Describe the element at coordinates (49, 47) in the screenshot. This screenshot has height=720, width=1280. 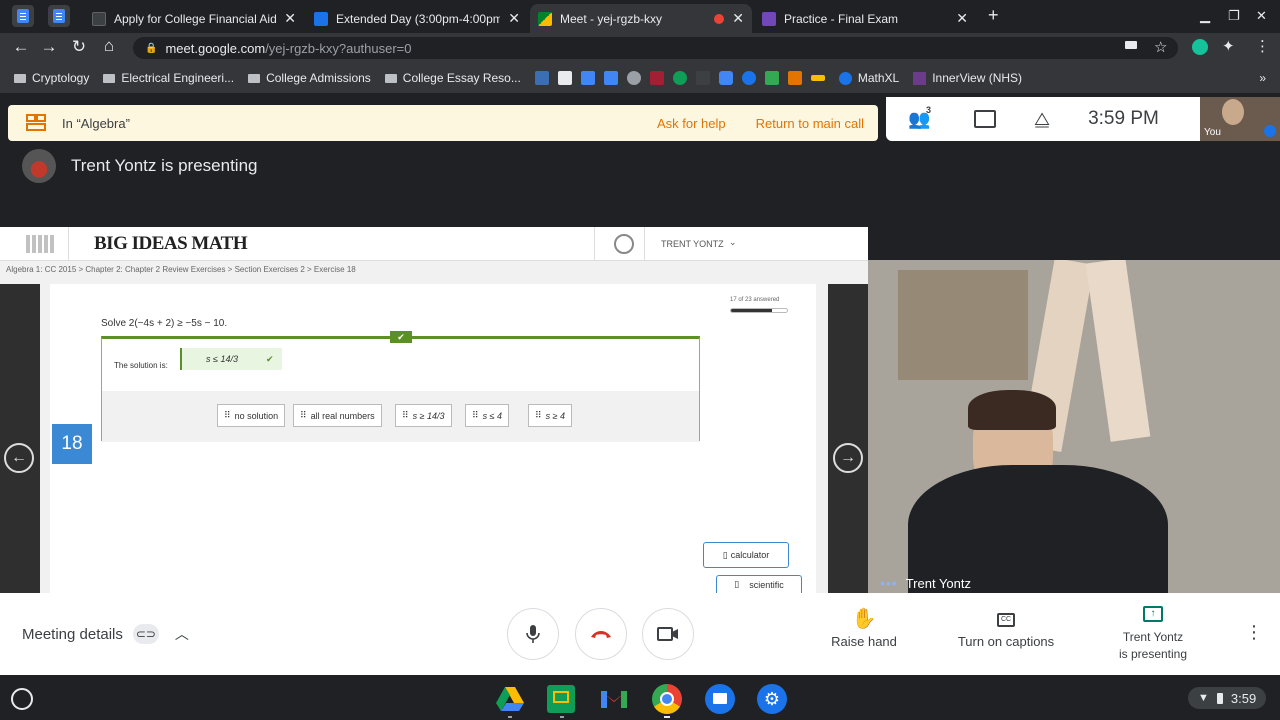
I see `forward-icon: →` at that location.